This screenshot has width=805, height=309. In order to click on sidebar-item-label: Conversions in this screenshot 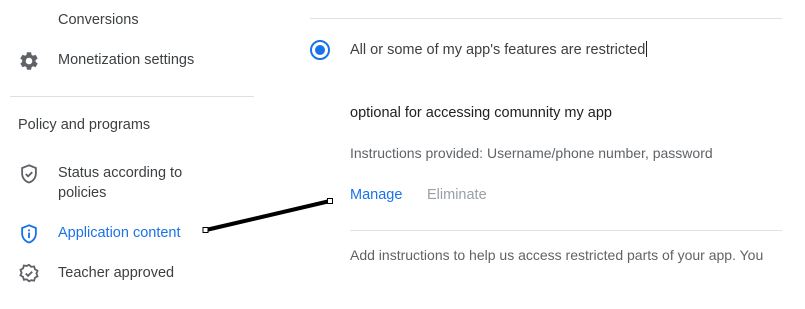, I will do `click(98, 20)`.